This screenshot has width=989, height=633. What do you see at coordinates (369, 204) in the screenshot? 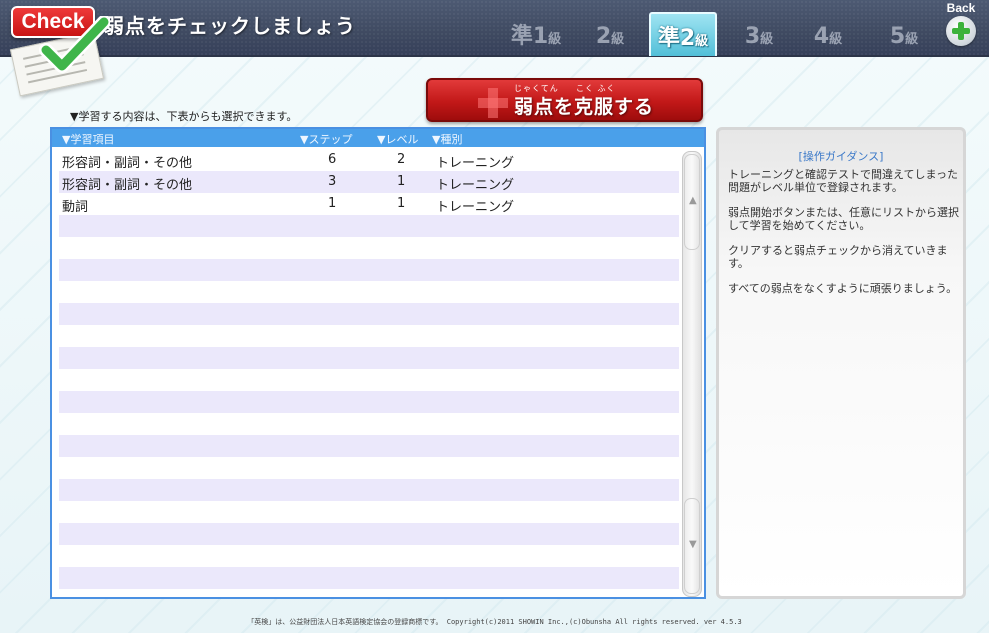
I see `table-row: 動詞 1 1 トレーニング` at bounding box center [369, 204].